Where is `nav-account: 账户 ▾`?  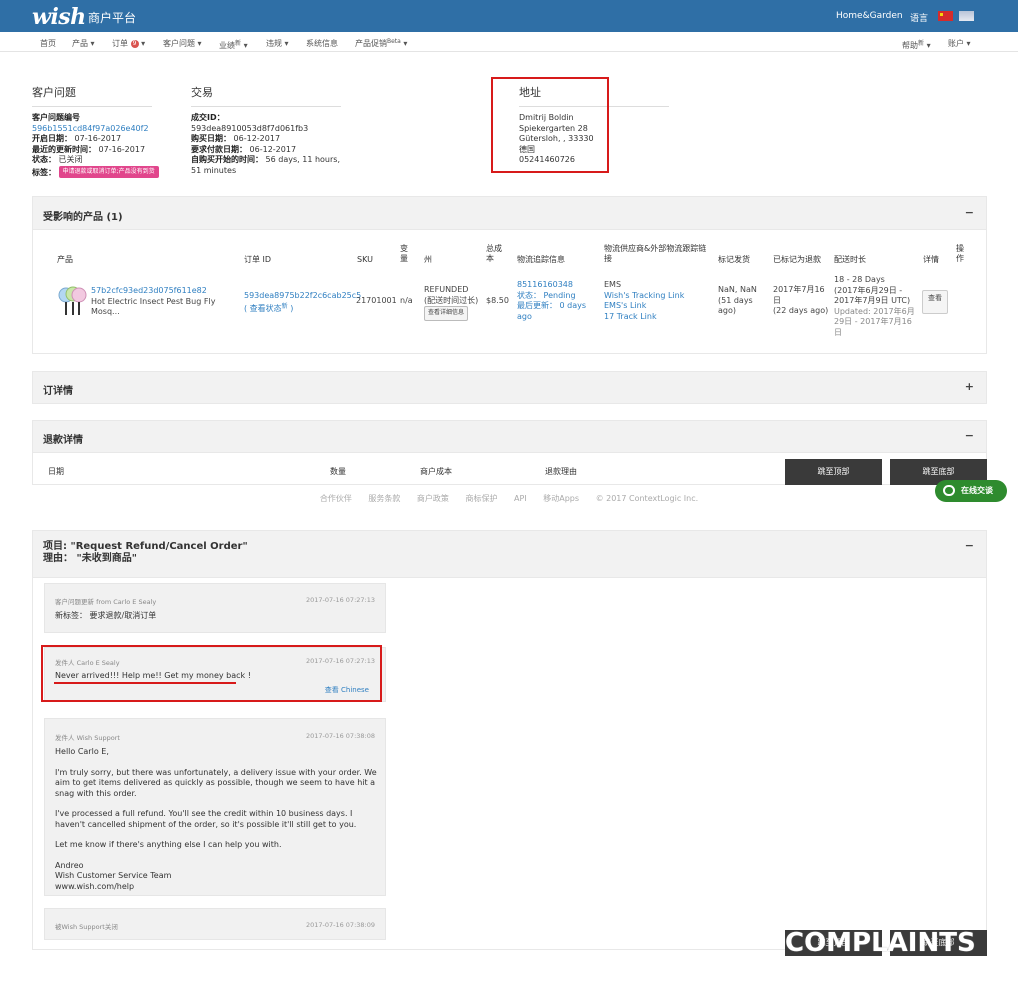
nav-account: 账户 ▾ is located at coordinates (959, 43).